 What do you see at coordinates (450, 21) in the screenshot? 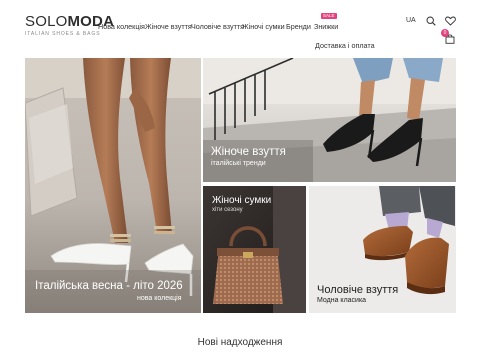
I see `heart-icon` at bounding box center [450, 21].